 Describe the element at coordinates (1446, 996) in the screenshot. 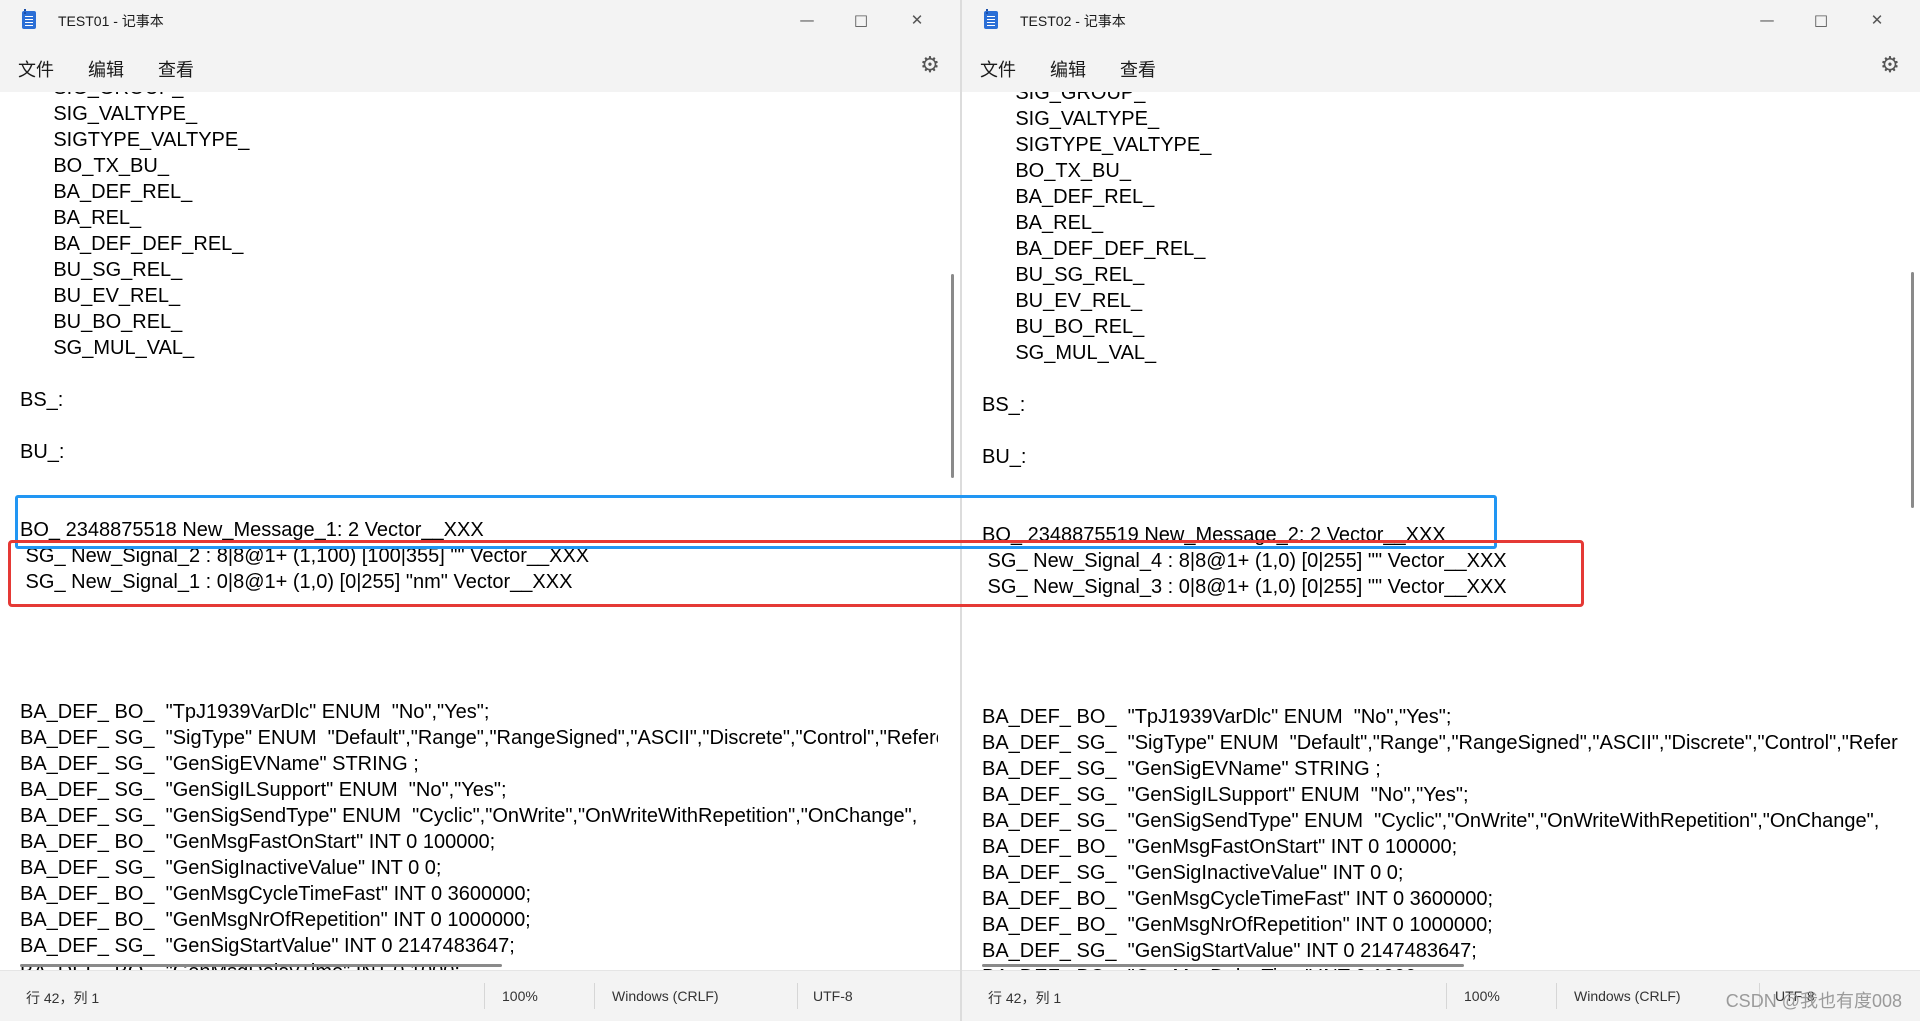

I see `status-divider` at that location.